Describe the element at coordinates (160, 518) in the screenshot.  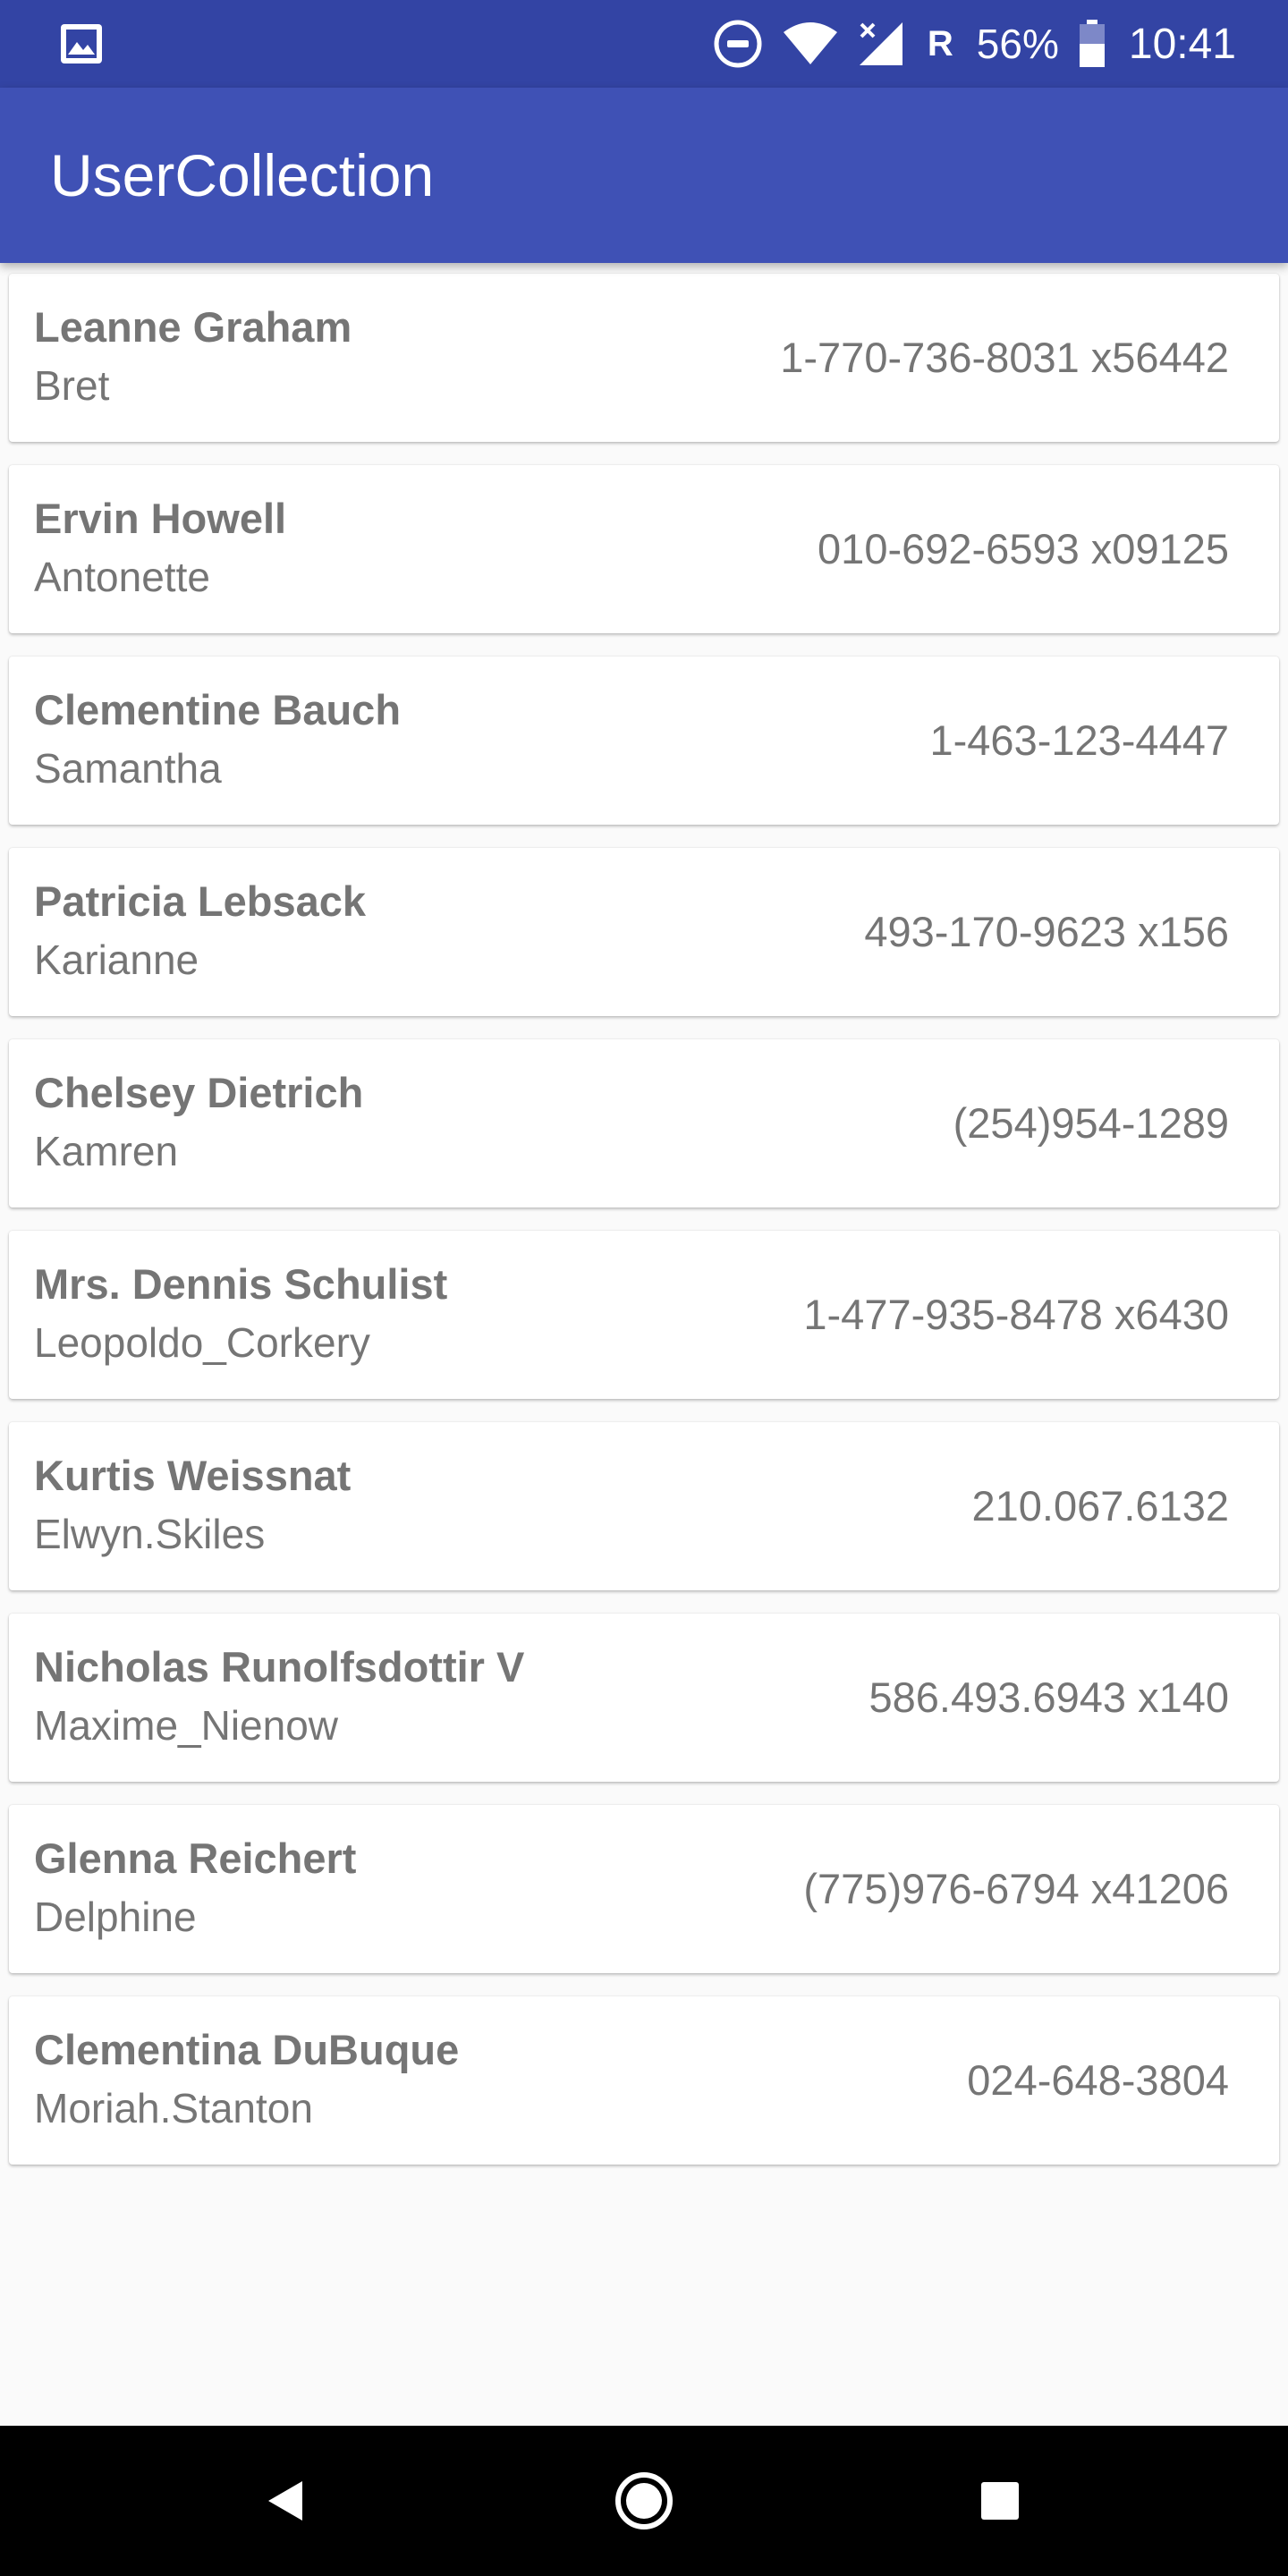
I see `user-name: Ervin Howell` at that location.